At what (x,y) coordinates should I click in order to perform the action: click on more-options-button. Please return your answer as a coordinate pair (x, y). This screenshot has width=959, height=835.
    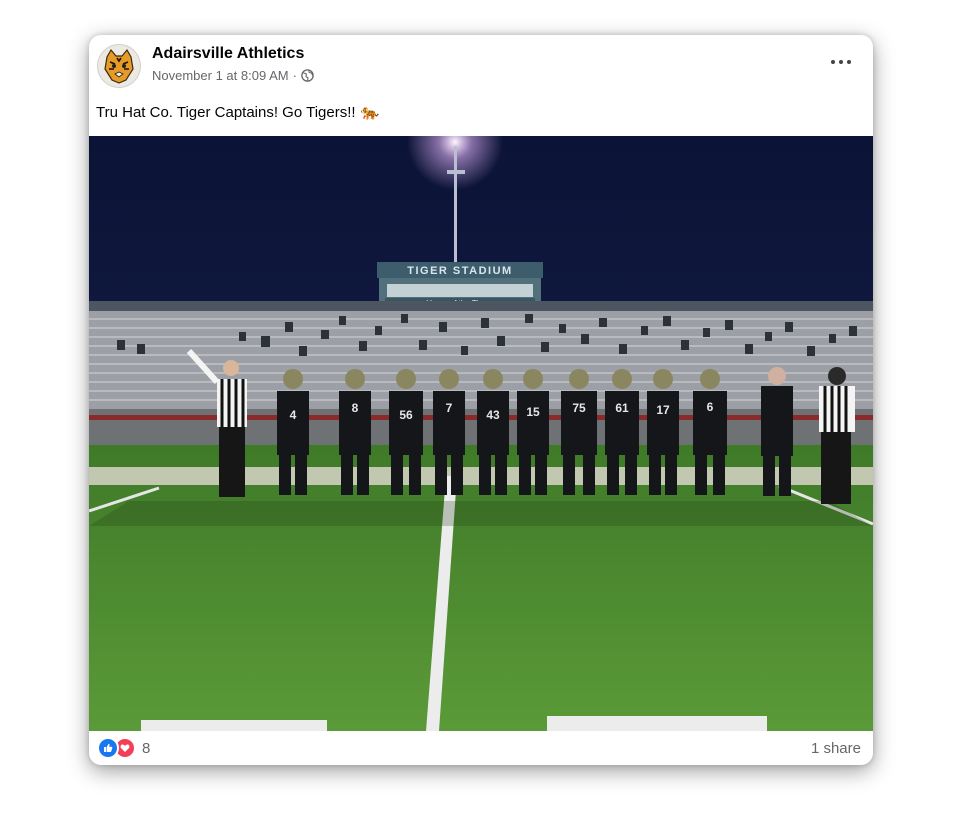
    Looking at the image, I should click on (841, 61).